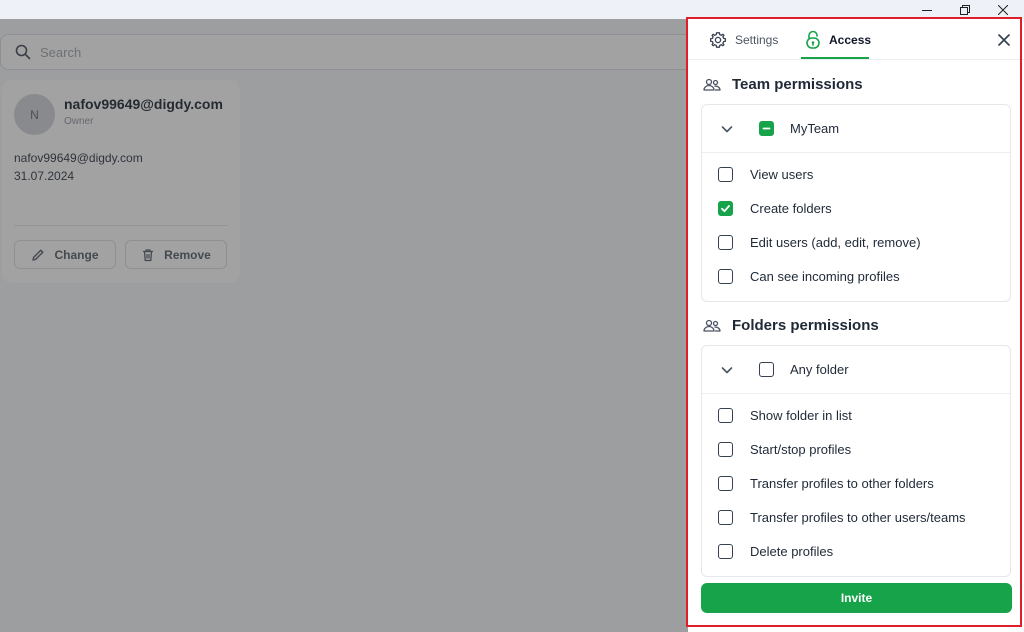  What do you see at coordinates (512, 9) in the screenshot?
I see `window-title-bar` at bounding box center [512, 9].